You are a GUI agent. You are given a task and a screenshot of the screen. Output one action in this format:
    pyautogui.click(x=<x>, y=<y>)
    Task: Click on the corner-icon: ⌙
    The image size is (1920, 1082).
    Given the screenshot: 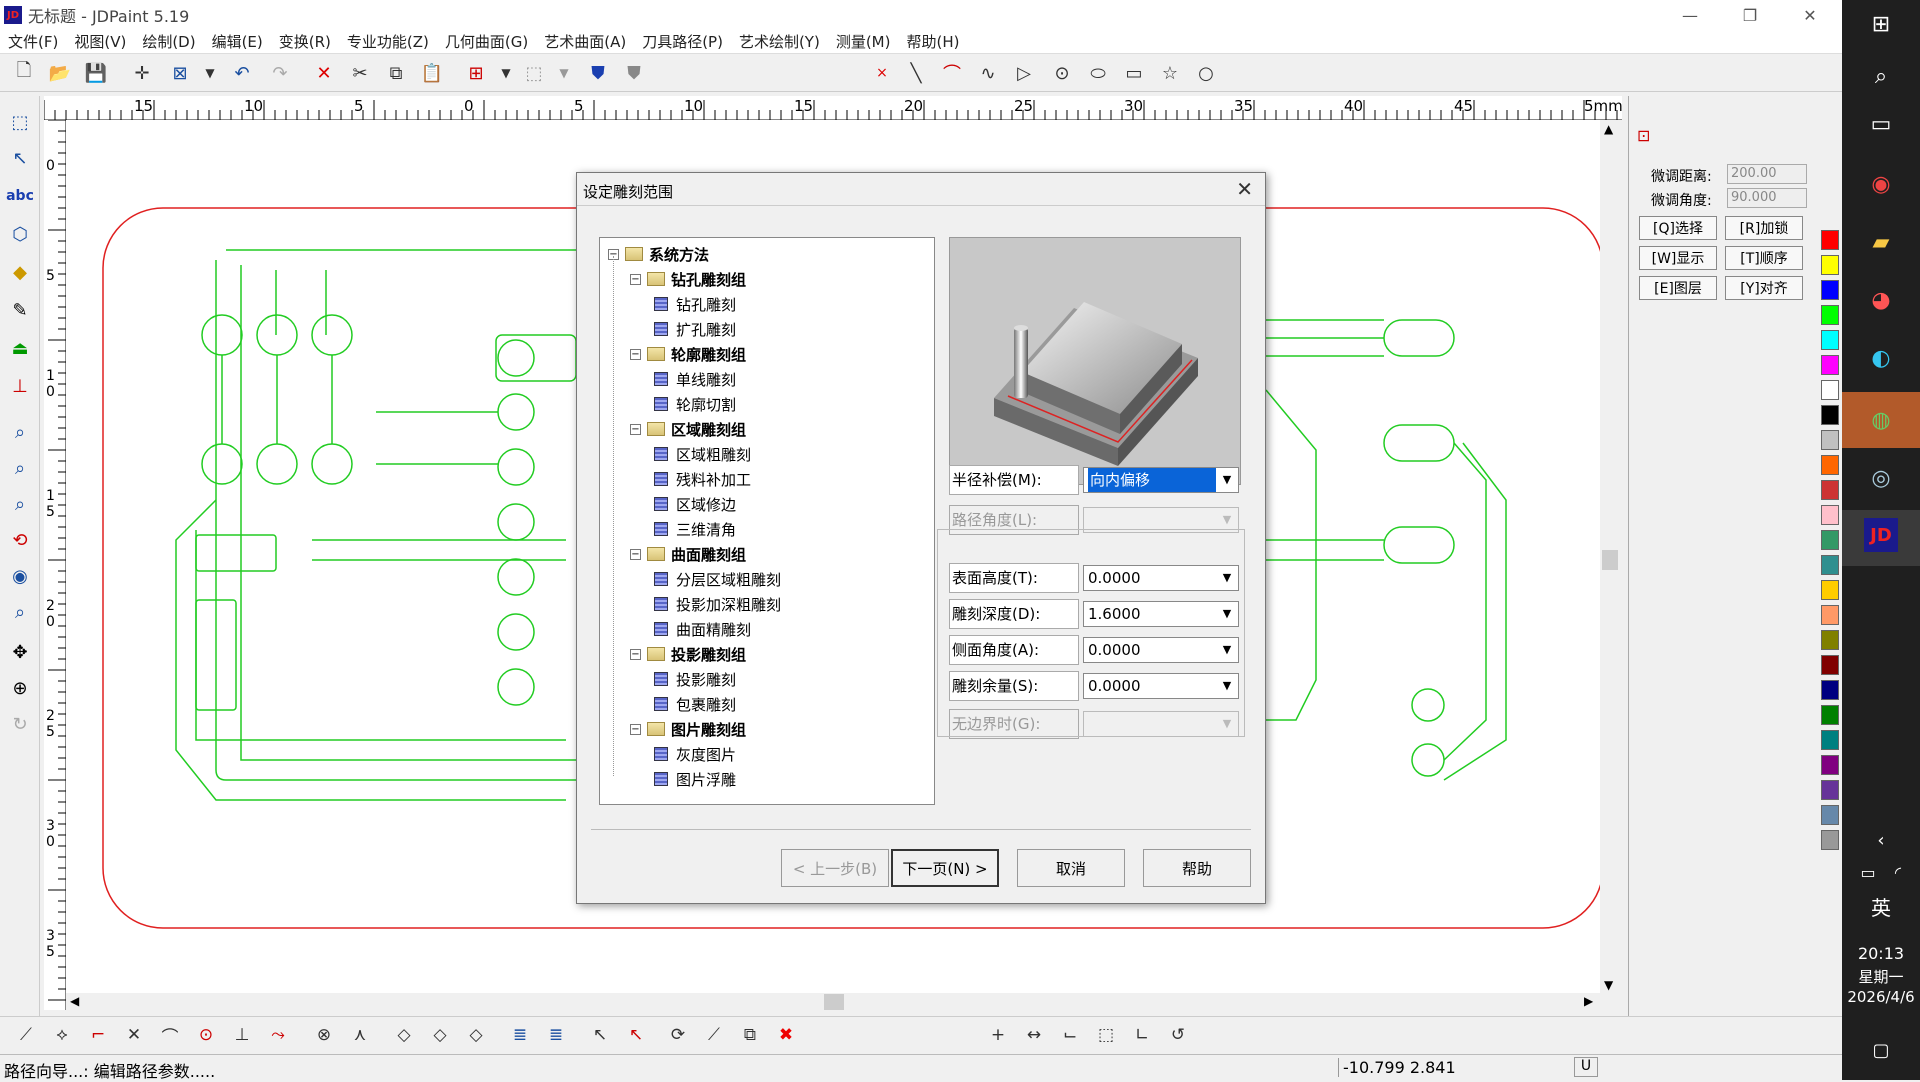 What is the action you would take?
    pyautogui.click(x=1070, y=1035)
    